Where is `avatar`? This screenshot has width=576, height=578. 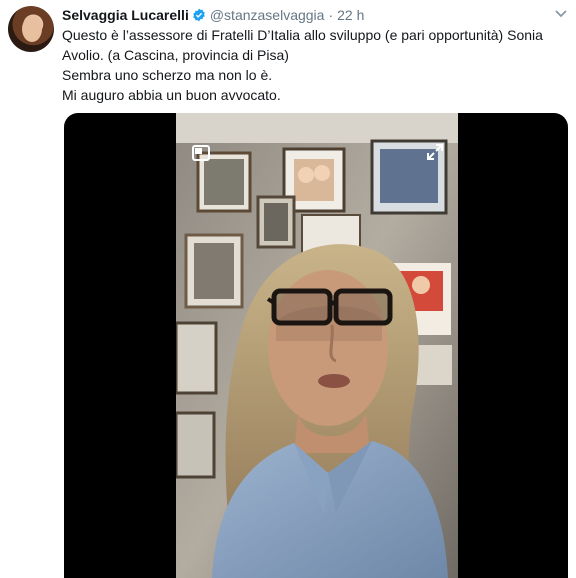
avatar is located at coordinates (31, 29).